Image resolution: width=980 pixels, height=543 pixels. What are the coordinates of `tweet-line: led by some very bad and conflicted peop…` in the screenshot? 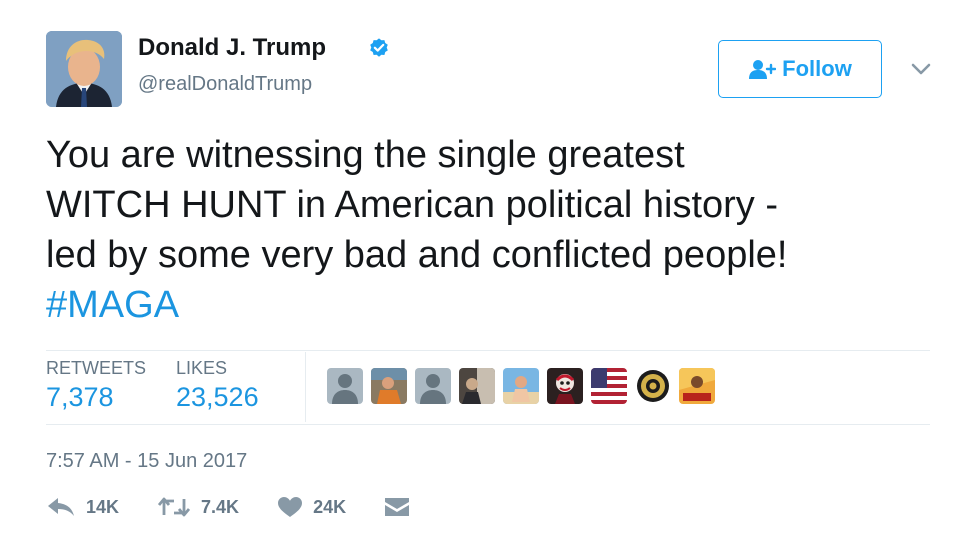 It's located at (417, 255).